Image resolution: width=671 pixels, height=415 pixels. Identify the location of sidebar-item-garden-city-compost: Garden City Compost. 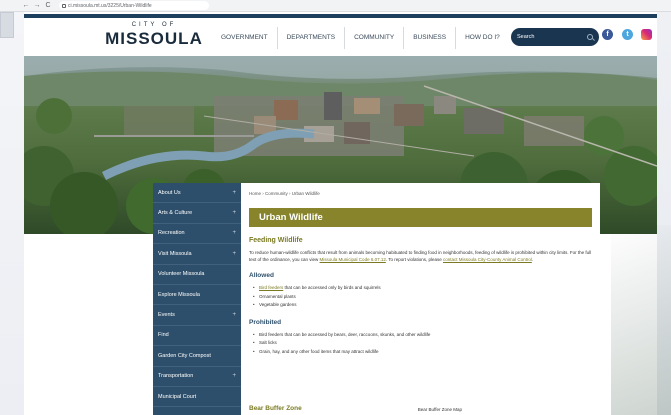
(197, 356).